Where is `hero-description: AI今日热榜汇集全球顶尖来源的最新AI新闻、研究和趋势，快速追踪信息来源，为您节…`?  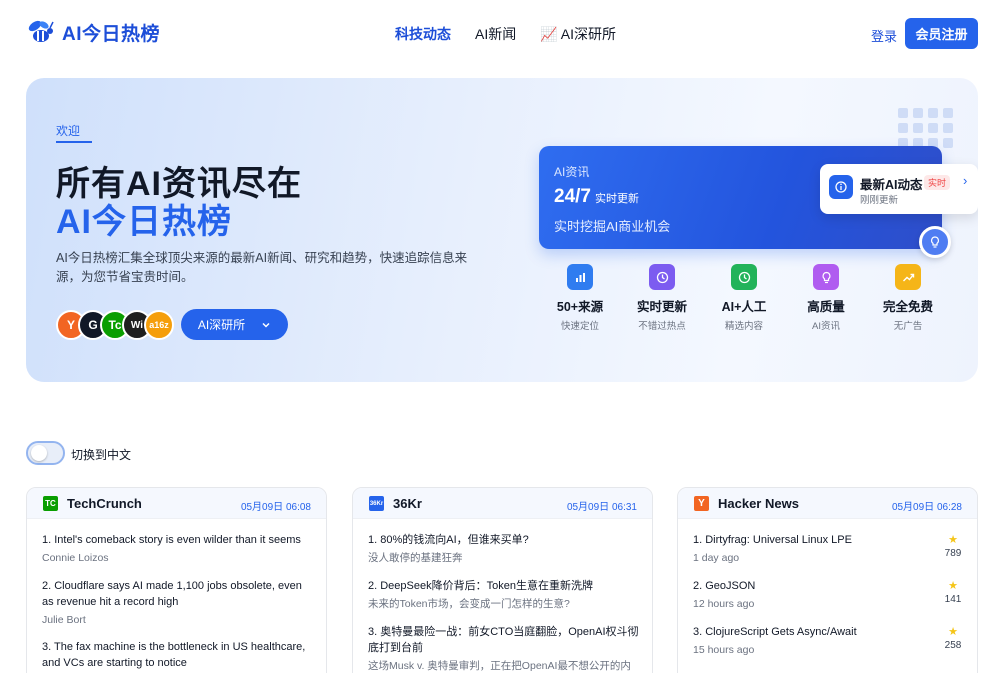
hero-description: AI今日热榜汇集全球顶尖来源的最新AI新闻、研究和趋势，快速追踪信息来源，为您节… is located at coordinates (262, 267).